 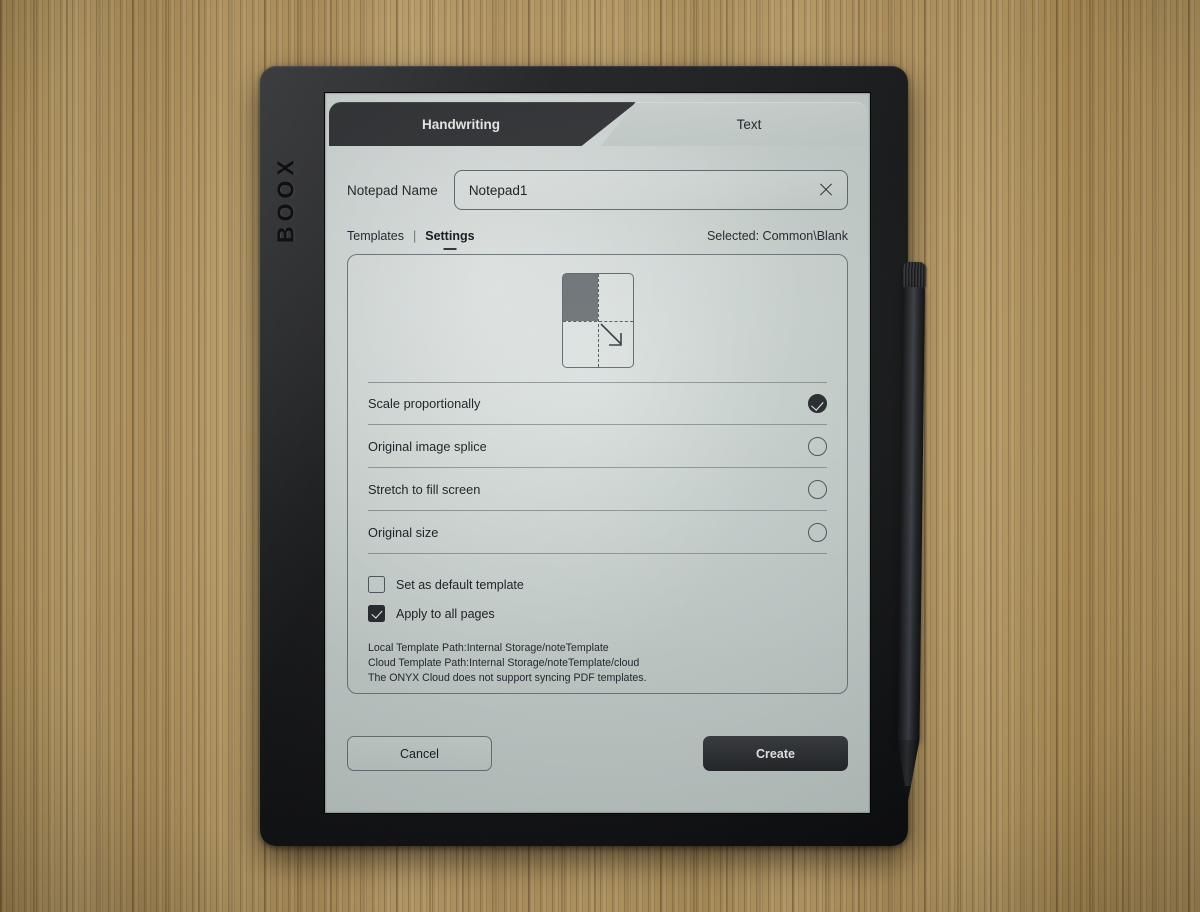 I want to click on template-preview-wrapper, so click(x=597, y=317).